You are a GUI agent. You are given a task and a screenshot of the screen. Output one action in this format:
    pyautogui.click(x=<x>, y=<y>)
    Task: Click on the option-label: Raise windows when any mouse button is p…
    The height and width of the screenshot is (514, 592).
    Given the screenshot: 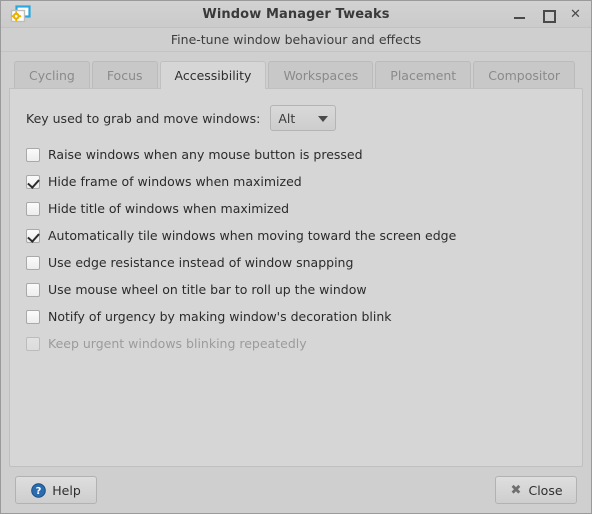 What is the action you would take?
    pyautogui.click(x=205, y=154)
    